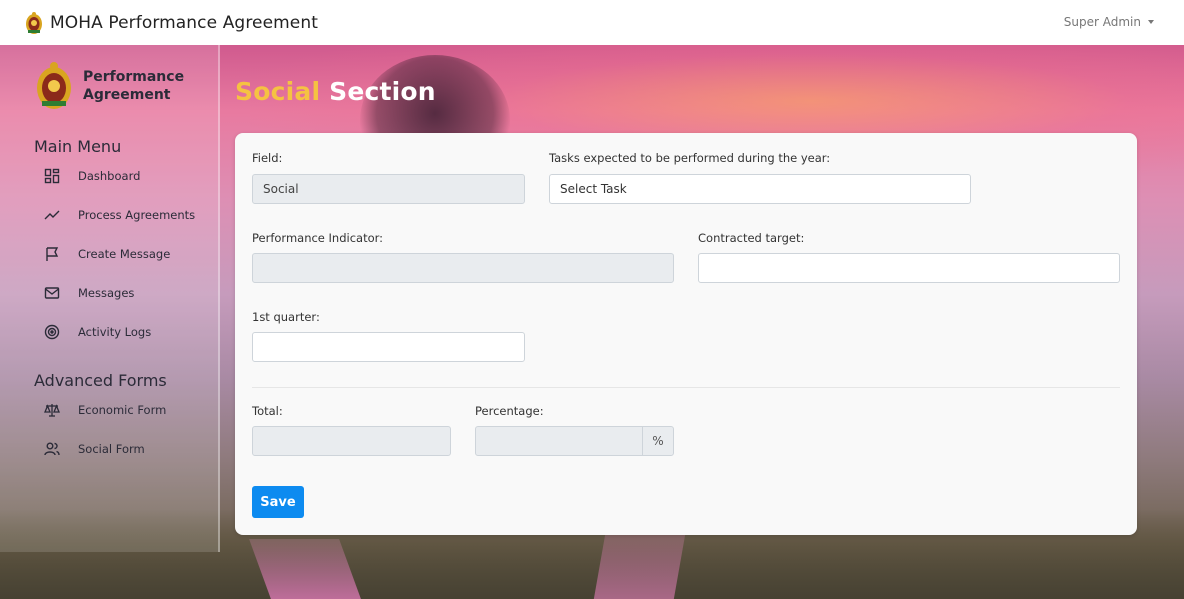 This screenshot has width=1184, height=599. What do you see at coordinates (267, 411) in the screenshot?
I see `total-label: Total:` at bounding box center [267, 411].